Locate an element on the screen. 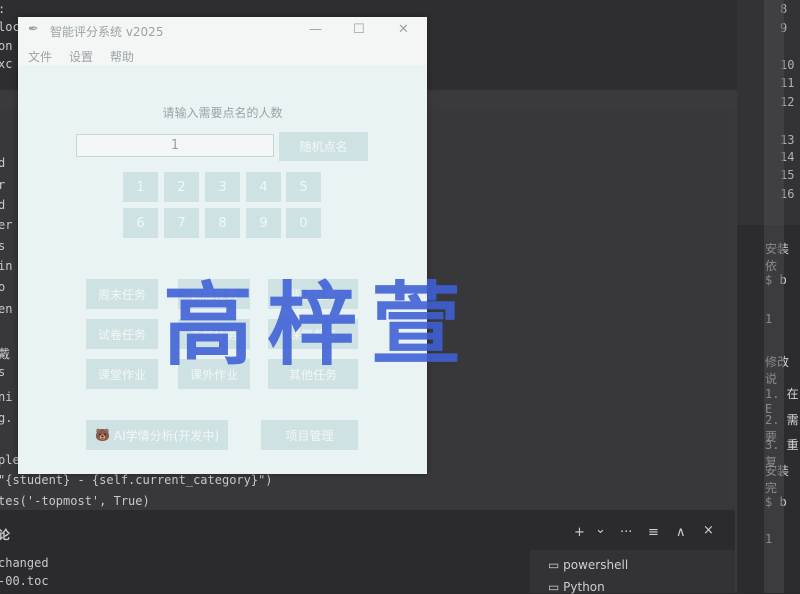  code-line: : is located at coordinates (2, 9).